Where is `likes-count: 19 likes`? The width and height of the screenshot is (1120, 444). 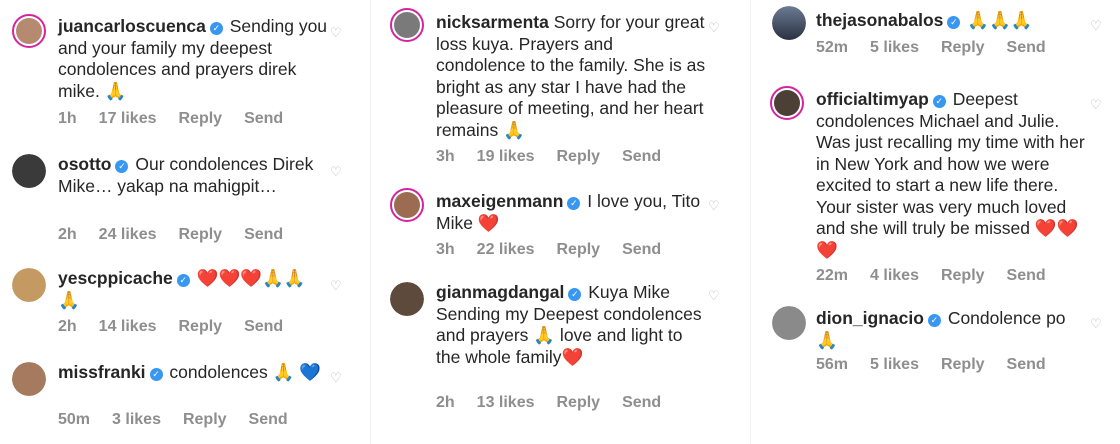 likes-count: 19 likes is located at coordinates (506, 156).